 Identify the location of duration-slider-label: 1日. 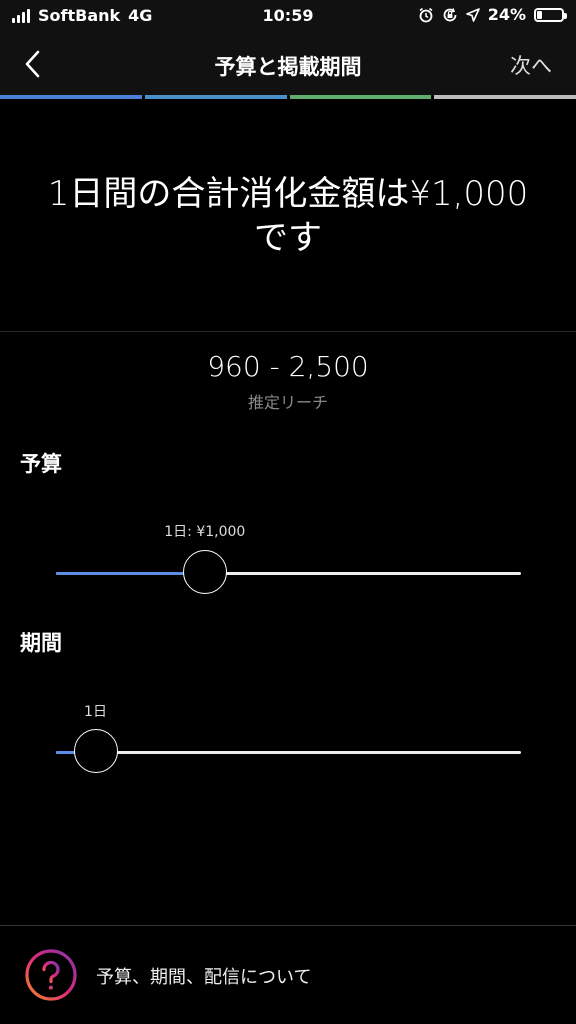
(95, 712).